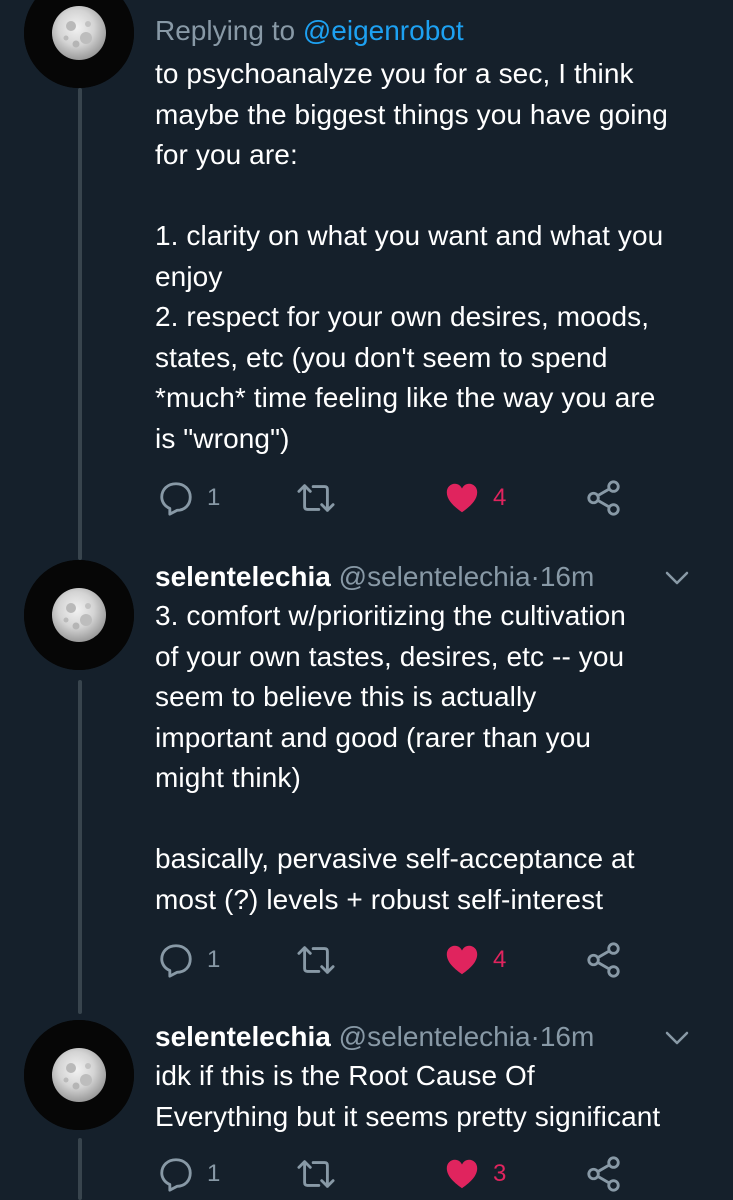 This screenshot has height=1200, width=733. Describe the element at coordinates (500, 1173) in the screenshot. I see `like-count: 3` at that location.